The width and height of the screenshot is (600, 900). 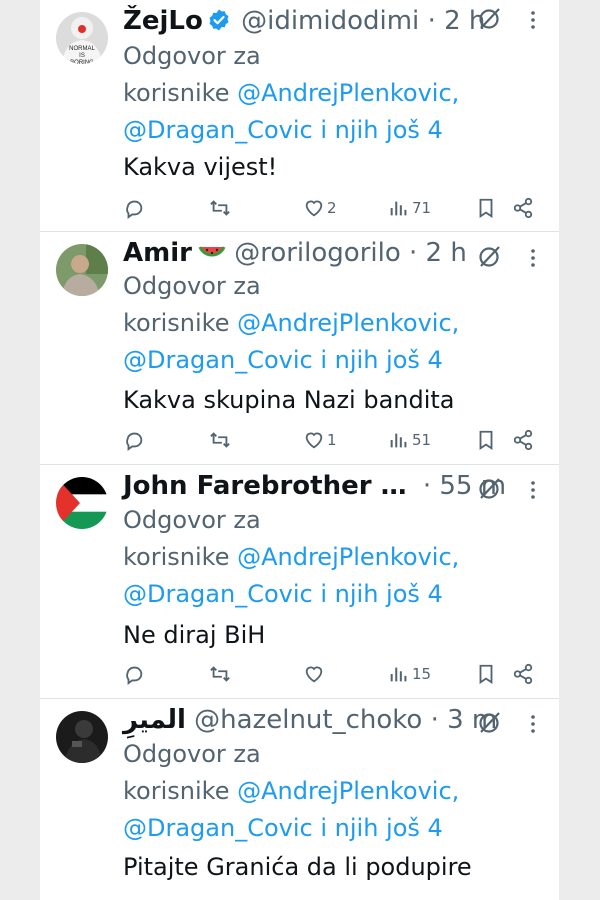 I want to click on user-handle: @idimidodimi, so click(x=330, y=21).